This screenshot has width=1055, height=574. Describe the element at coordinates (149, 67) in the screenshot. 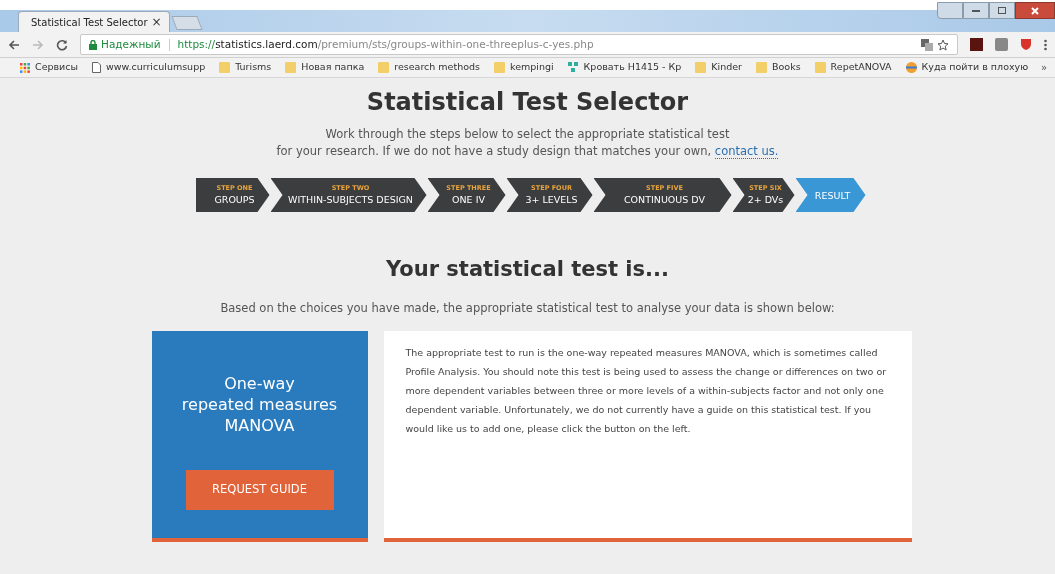

I see `bookmark-link: www.curriculumsupp` at that location.